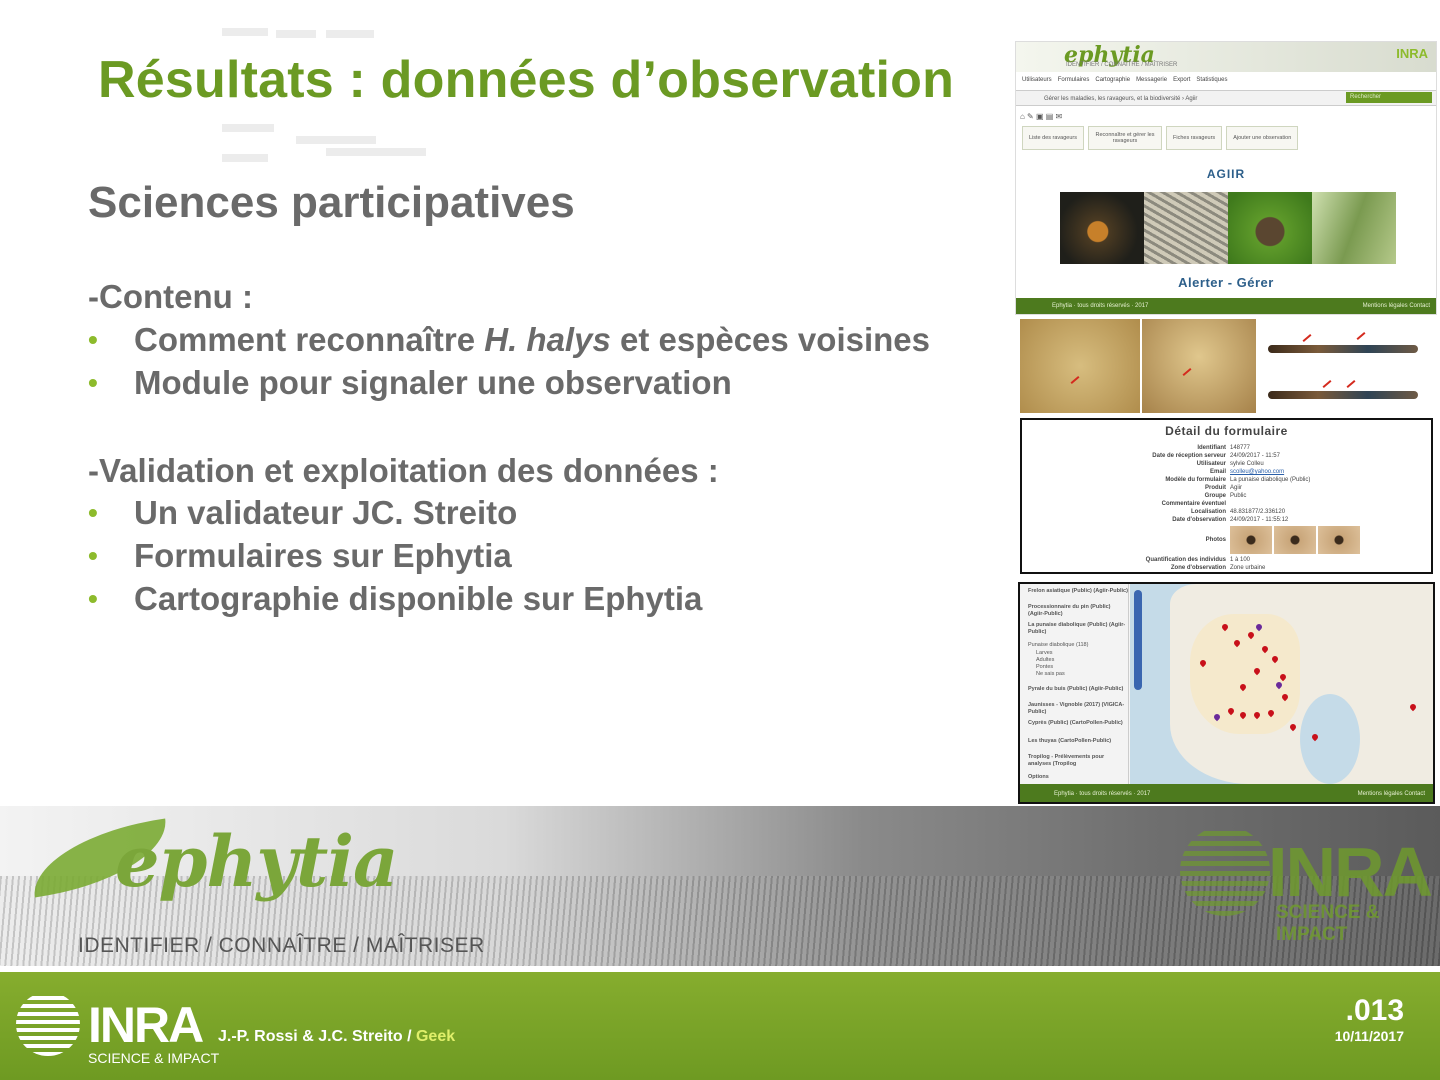  What do you see at coordinates (1343, 395) in the screenshot?
I see `antenna` at bounding box center [1343, 395].